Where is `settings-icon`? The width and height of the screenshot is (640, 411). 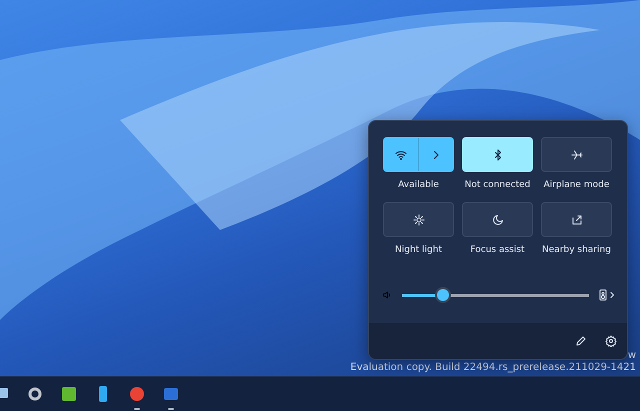
settings-icon is located at coordinates (611, 341).